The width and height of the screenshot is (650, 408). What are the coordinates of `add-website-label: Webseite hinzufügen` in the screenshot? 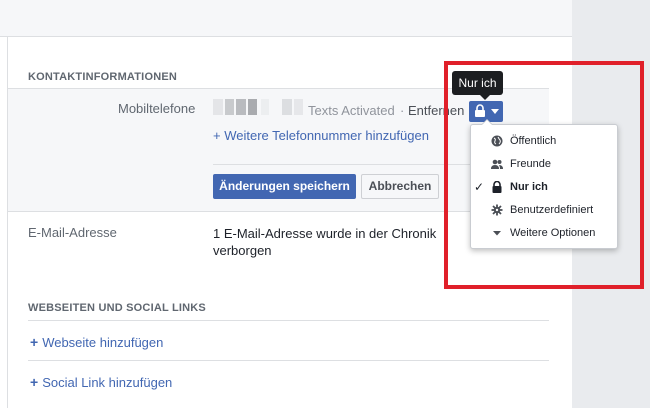 It's located at (103, 342).